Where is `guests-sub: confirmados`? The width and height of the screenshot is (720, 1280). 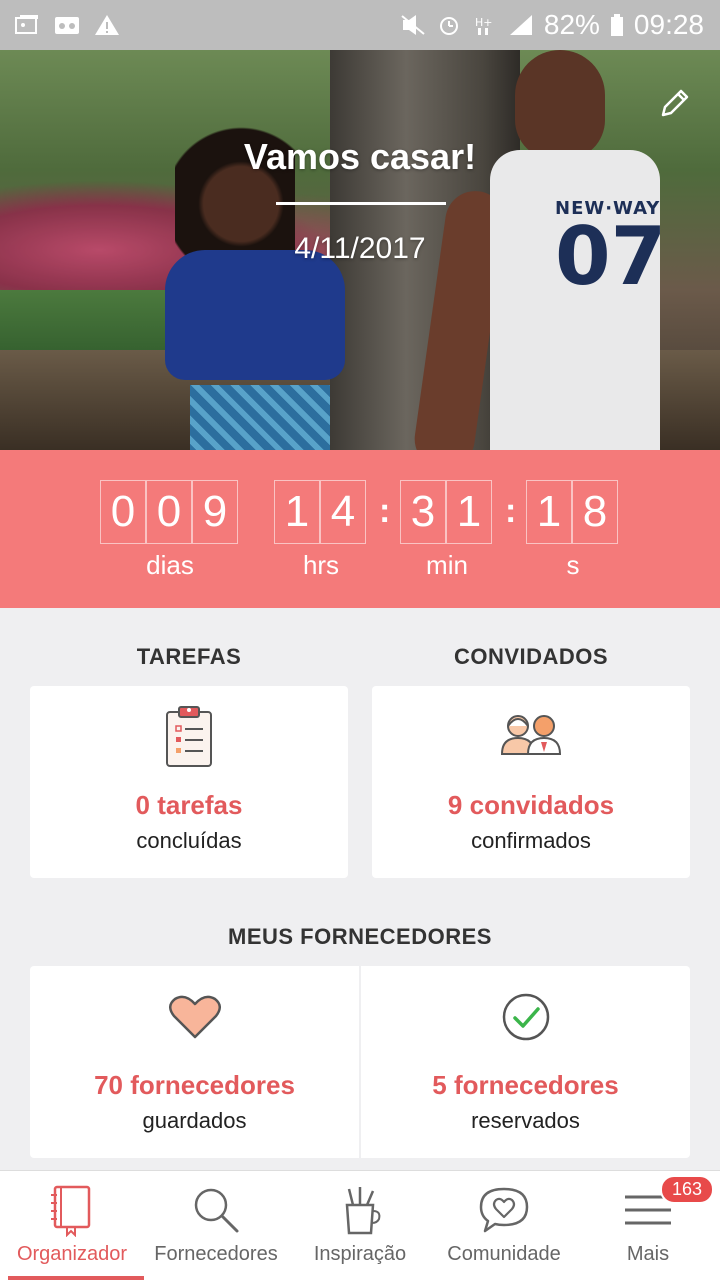 guests-sub: confirmados is located at coordinates (531, 840).